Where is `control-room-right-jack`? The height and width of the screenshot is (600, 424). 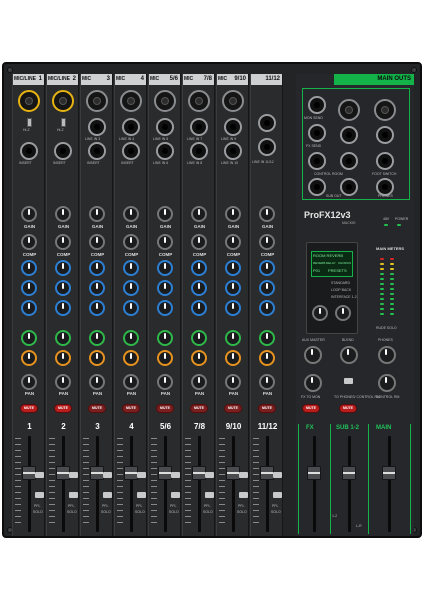 control-room-right-jack is located at coordinates (349, 161).